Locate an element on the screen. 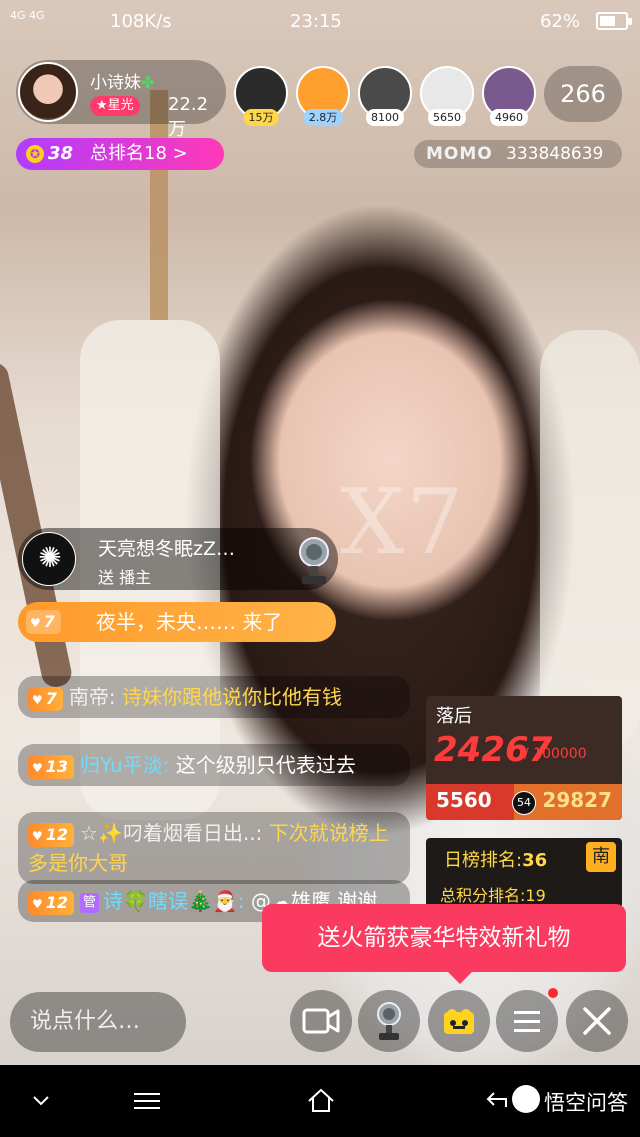  coin-icon: ✪ is located at coordinates (35, 154).